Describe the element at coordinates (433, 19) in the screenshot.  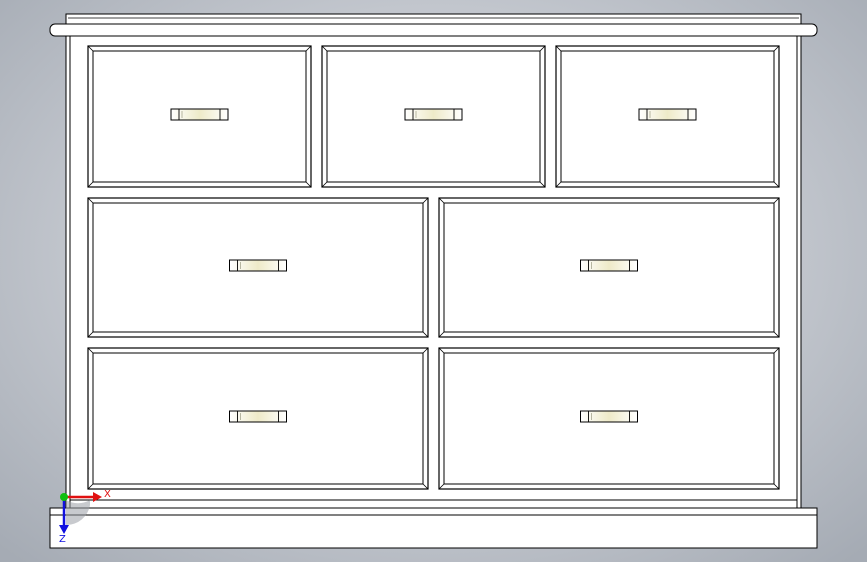
I see `top-upper-molding` at that location.